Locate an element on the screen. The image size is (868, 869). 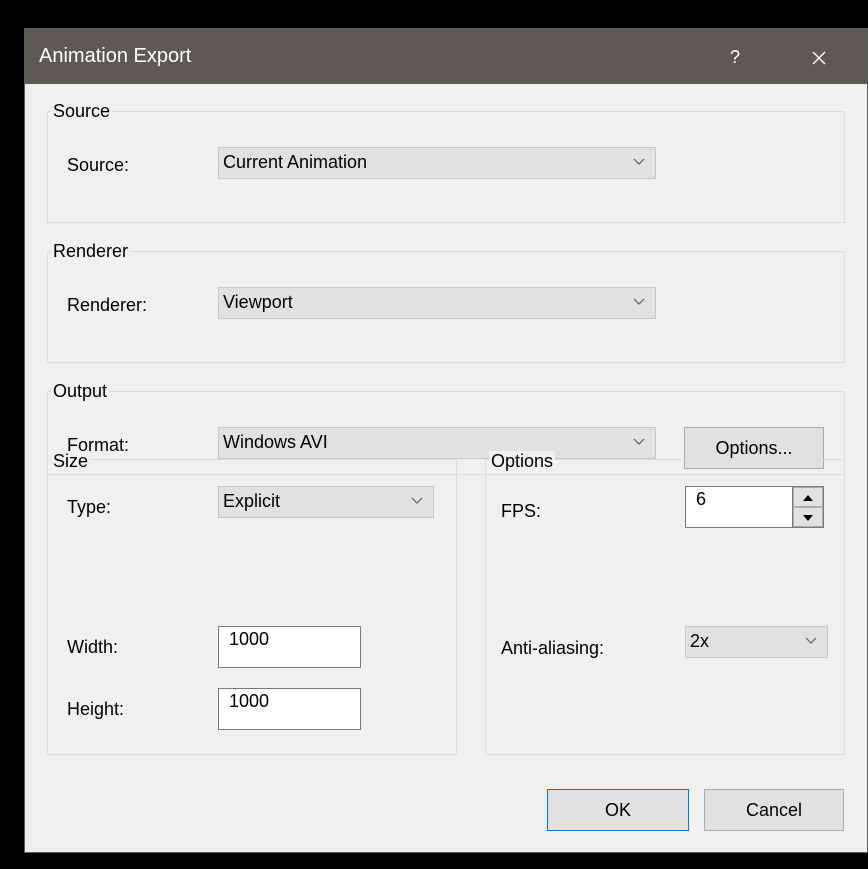
fps-increment-button is located at coordinates (808, 497).